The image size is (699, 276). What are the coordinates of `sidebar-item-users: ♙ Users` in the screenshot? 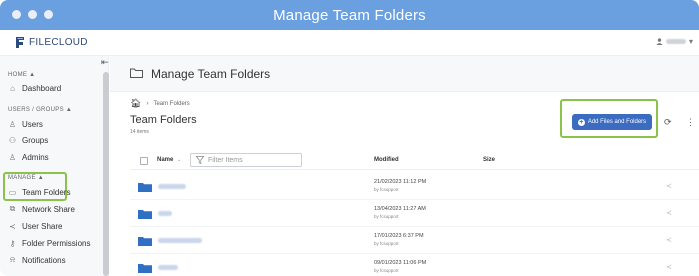 It's located at (25, 124).